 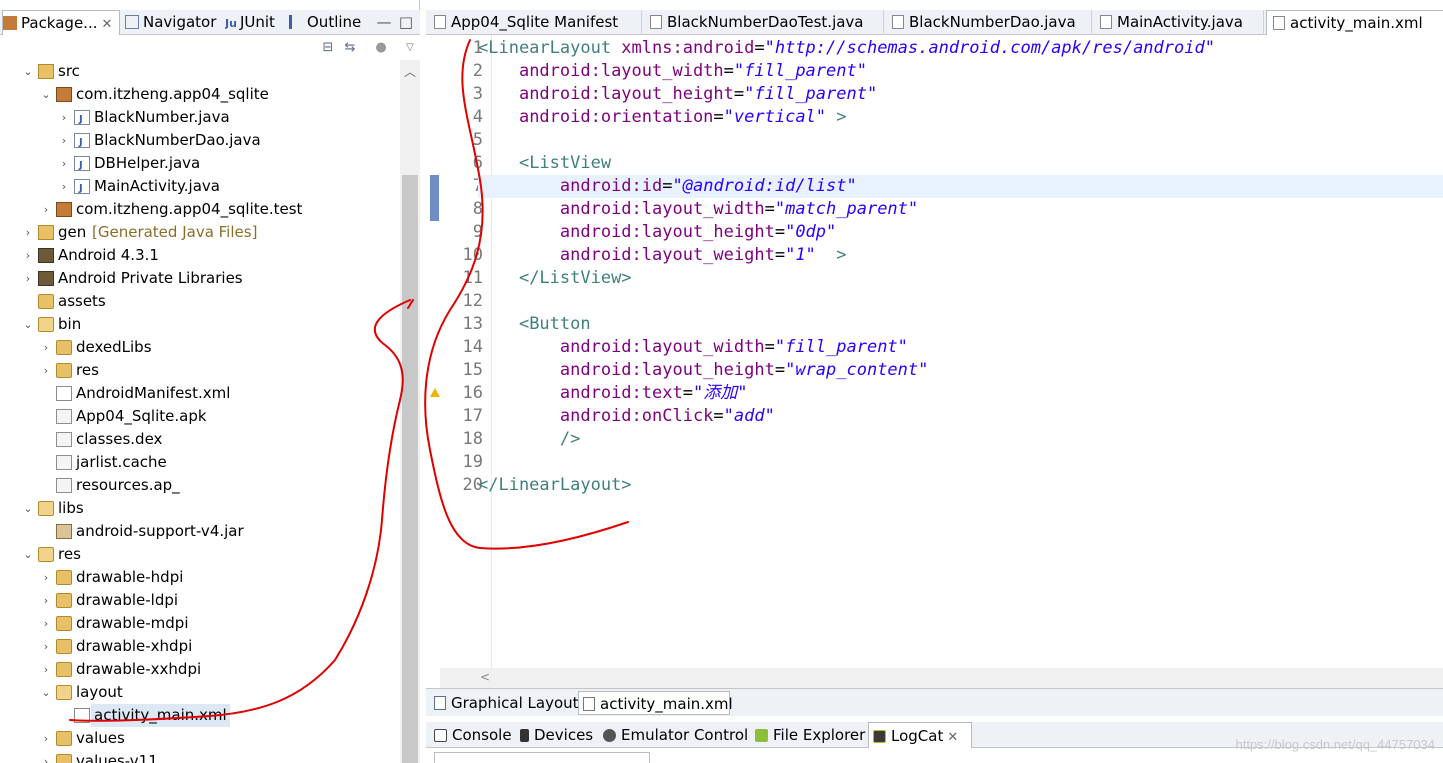 I want to click on editor-tab: App04_Sqlite Manifest, so click(x=535, y=22).